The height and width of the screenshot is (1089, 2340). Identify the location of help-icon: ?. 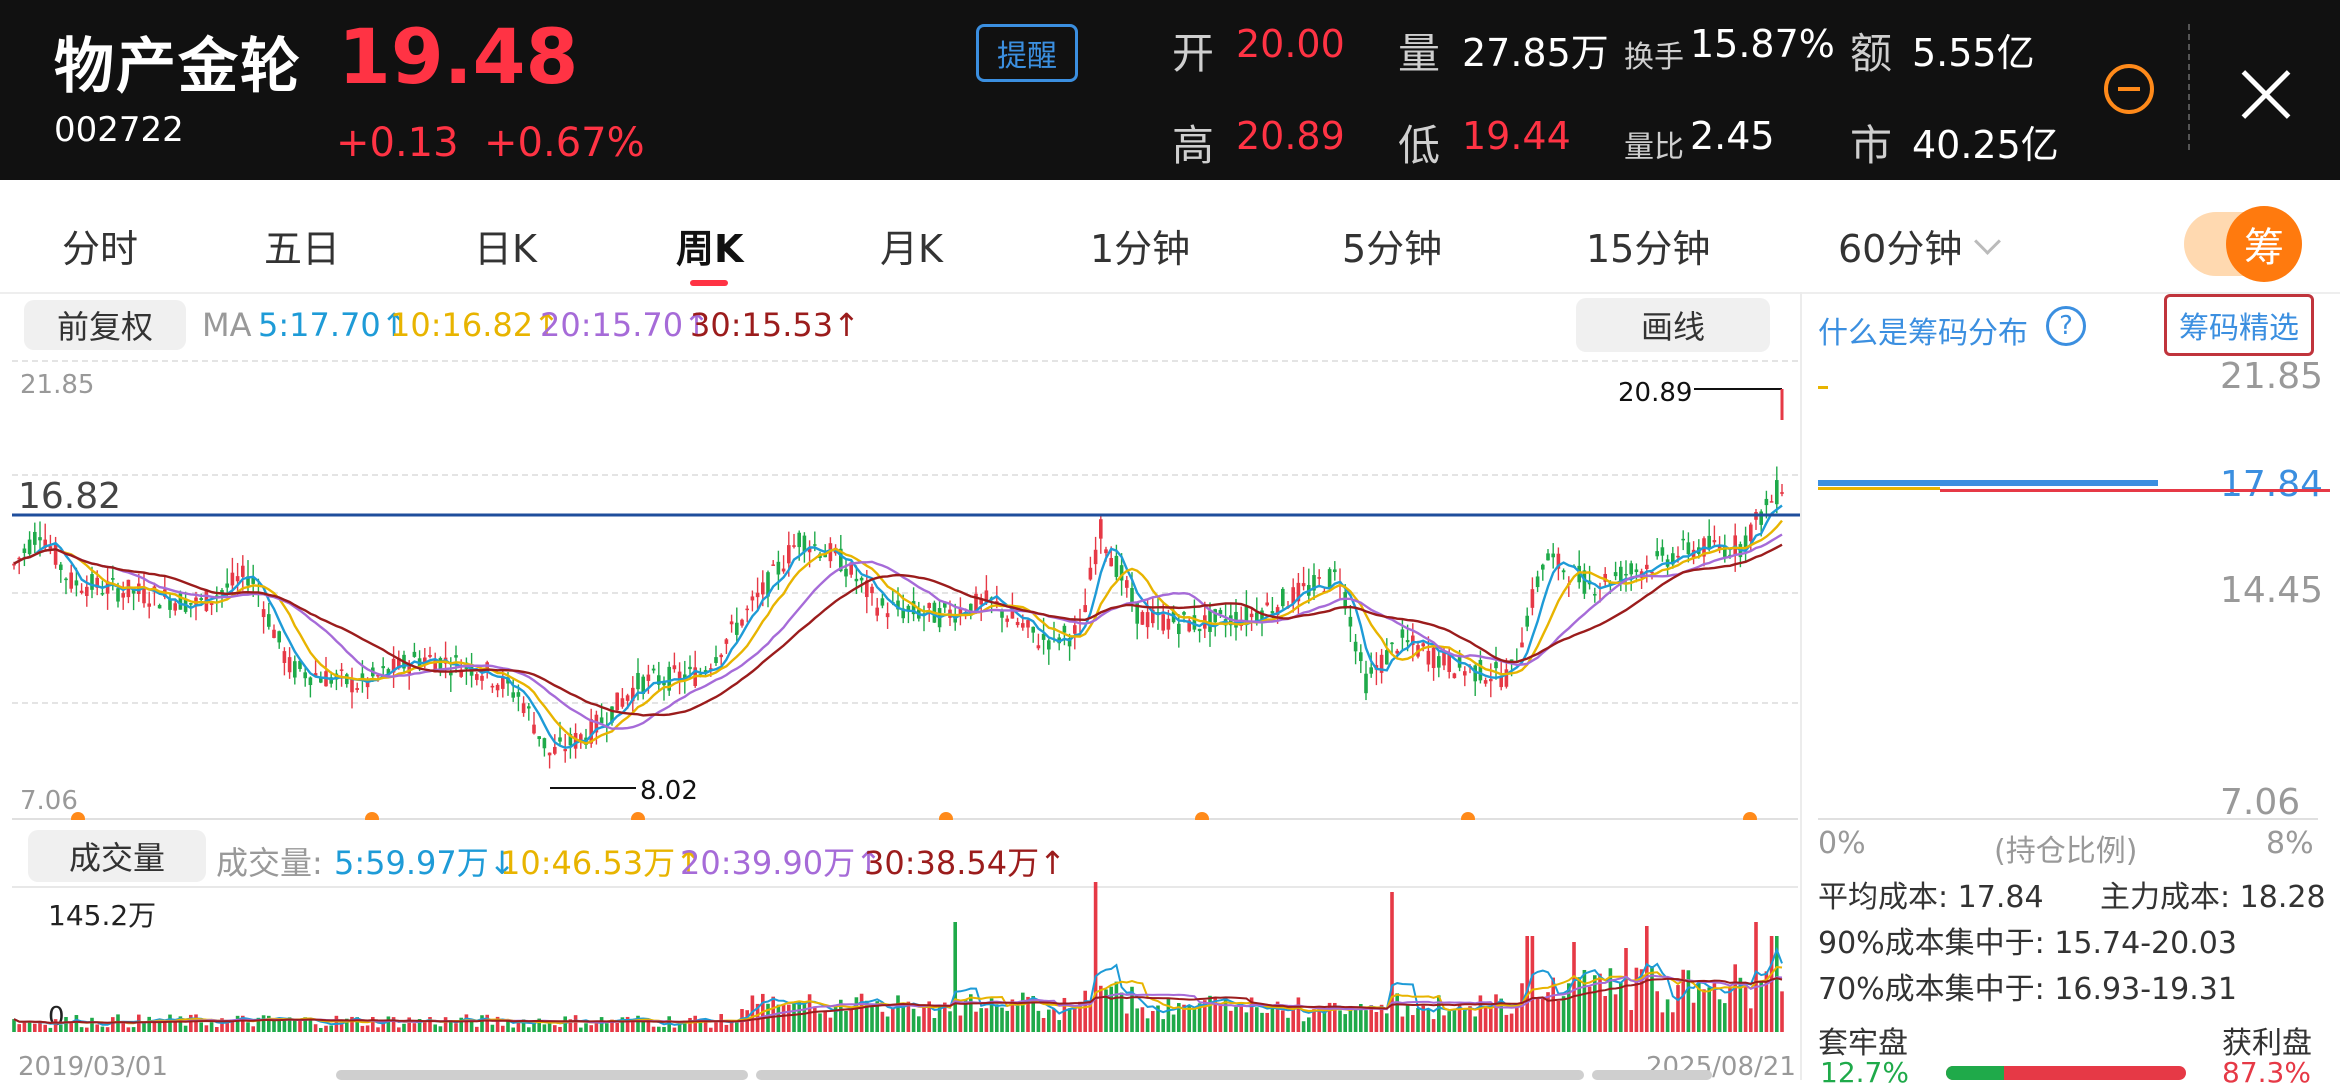
(2066, 326).